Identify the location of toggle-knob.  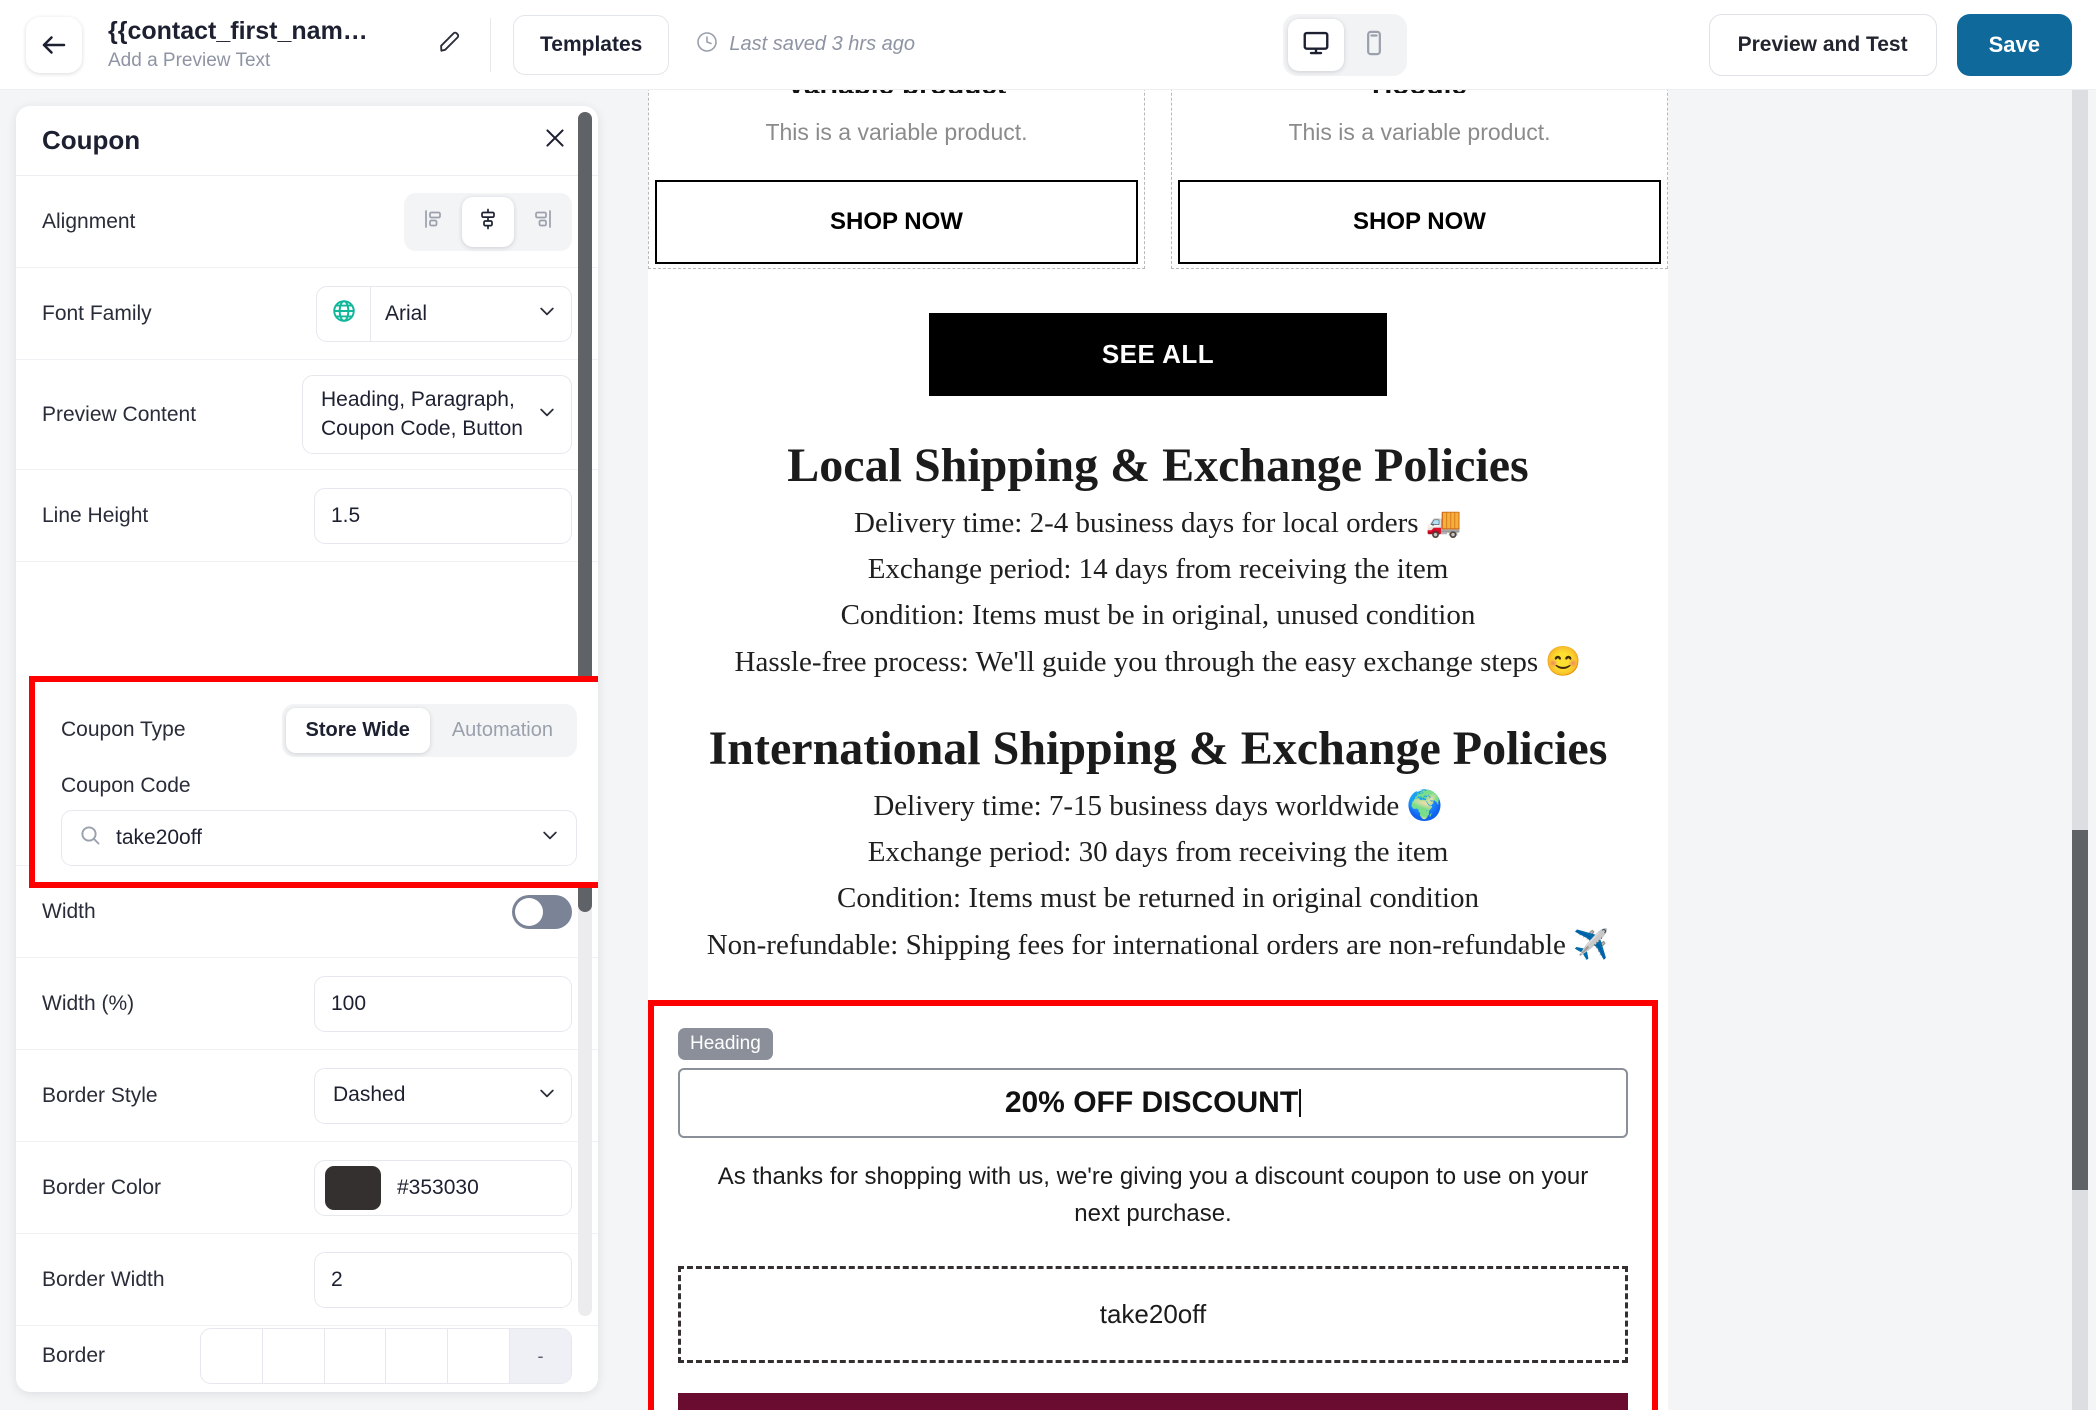
(529, 911).